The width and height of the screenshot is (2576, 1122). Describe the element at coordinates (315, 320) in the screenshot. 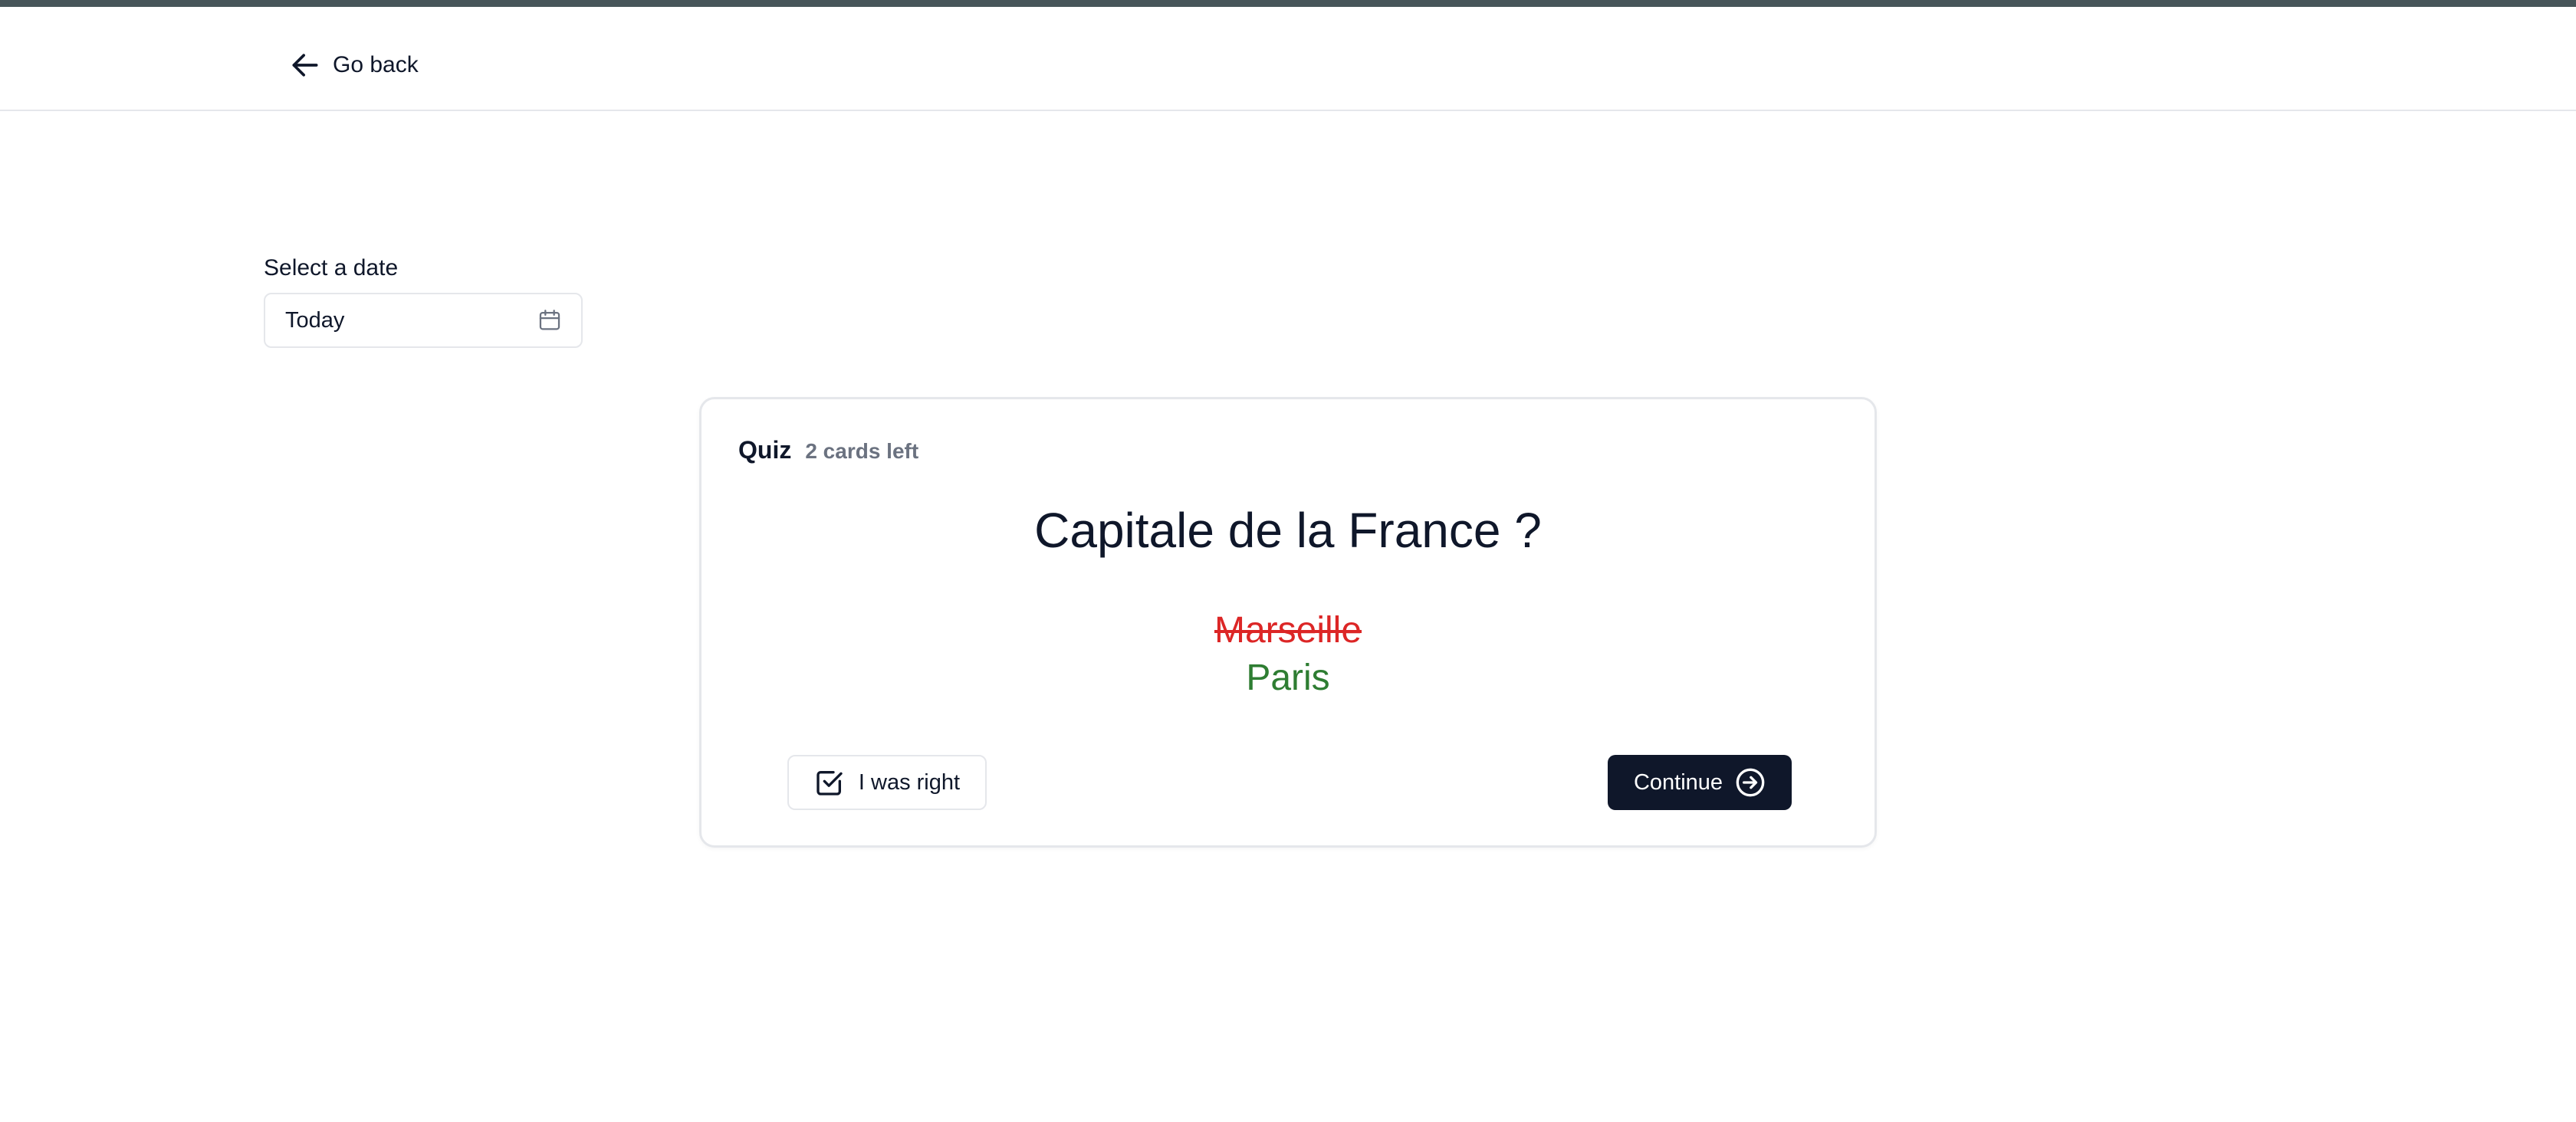

I see `date-picker-value: Today` at that location.